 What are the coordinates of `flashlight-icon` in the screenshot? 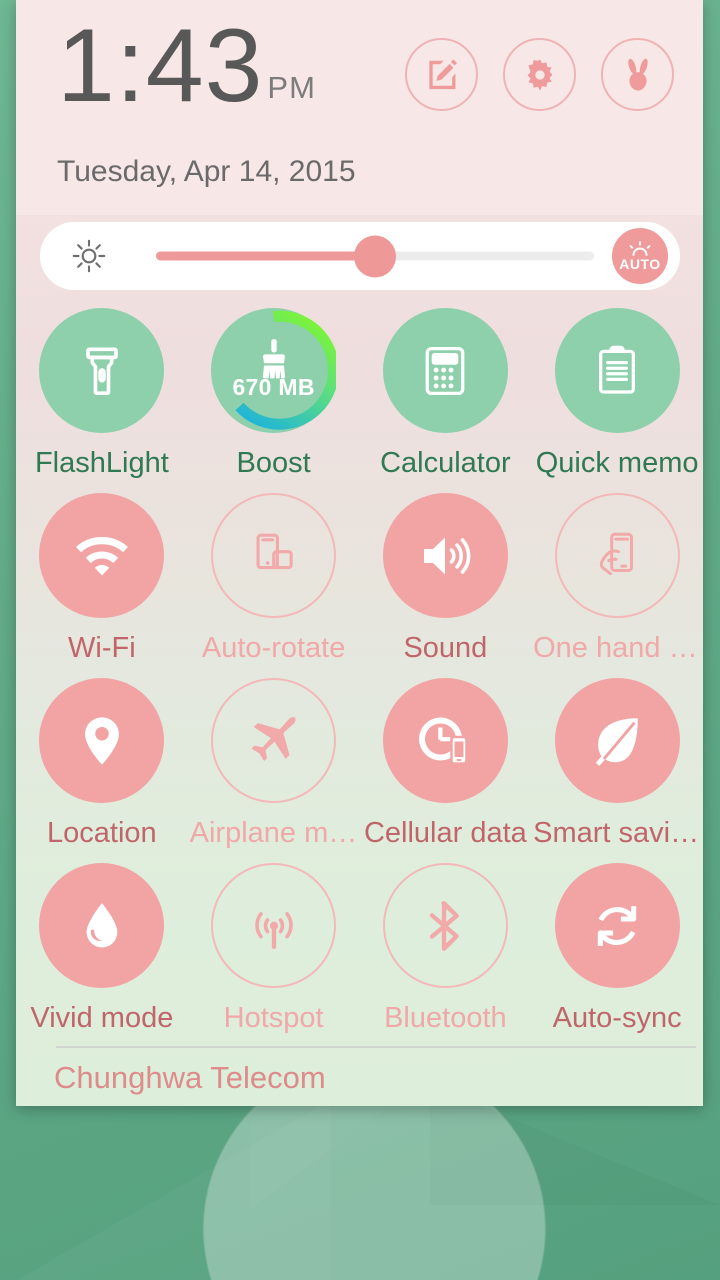 It's located at (102, 371).